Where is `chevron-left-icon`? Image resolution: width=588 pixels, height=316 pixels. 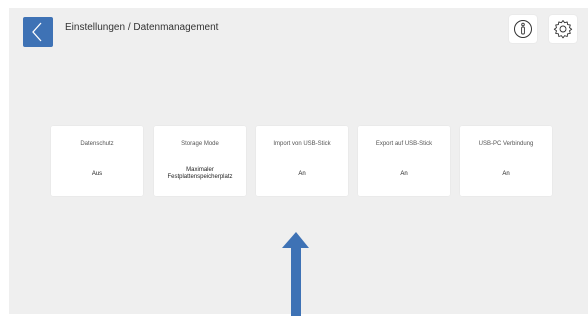
chevron-left-icon is located at coordinates (37, 32).